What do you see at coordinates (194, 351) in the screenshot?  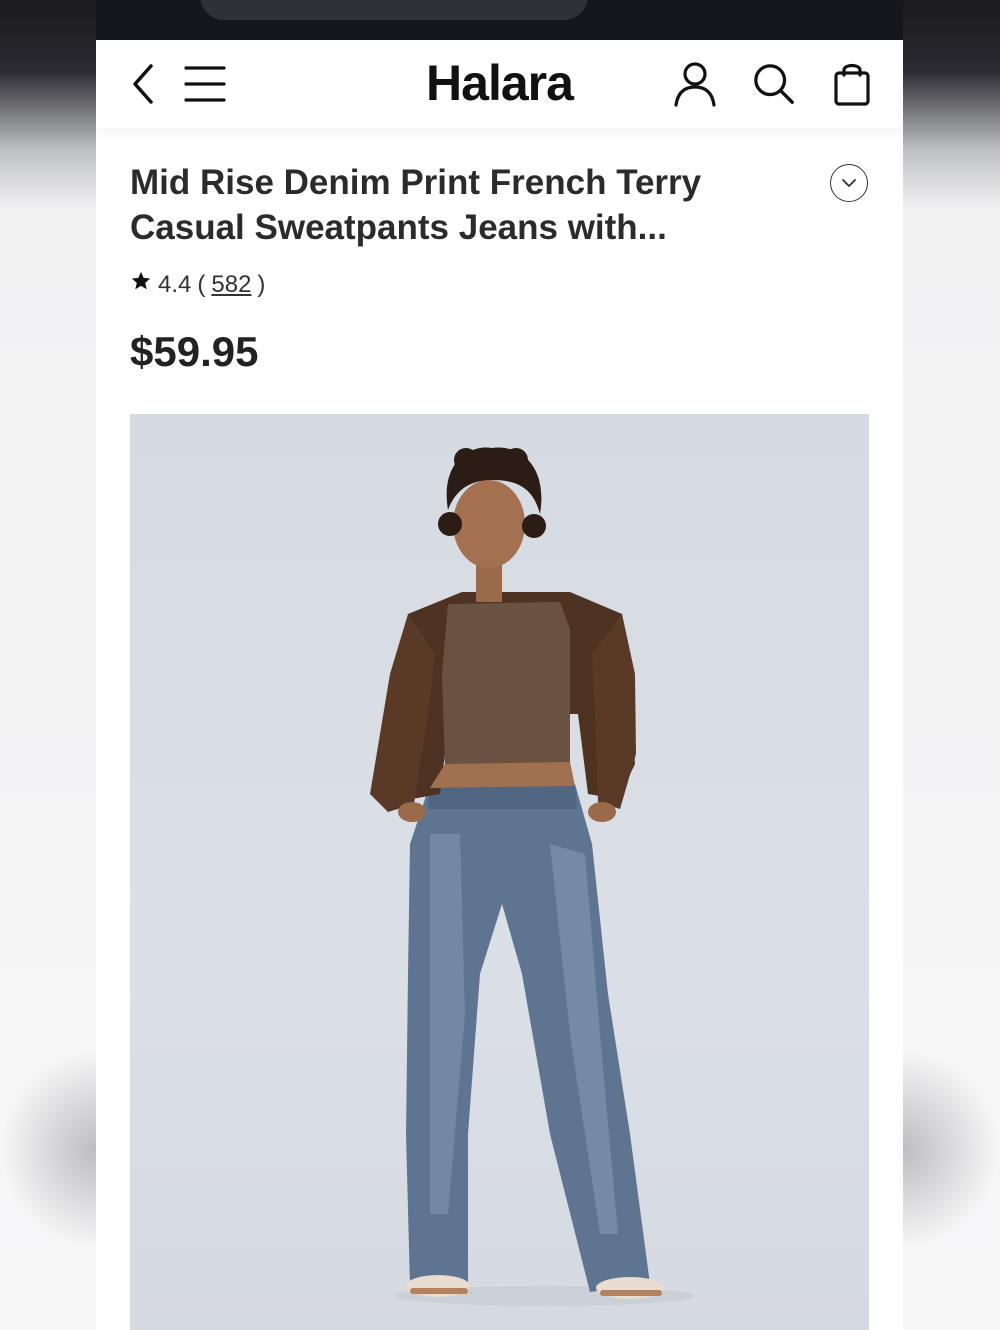 I see `product-price: $59.95` at bounding box center [194, 351].